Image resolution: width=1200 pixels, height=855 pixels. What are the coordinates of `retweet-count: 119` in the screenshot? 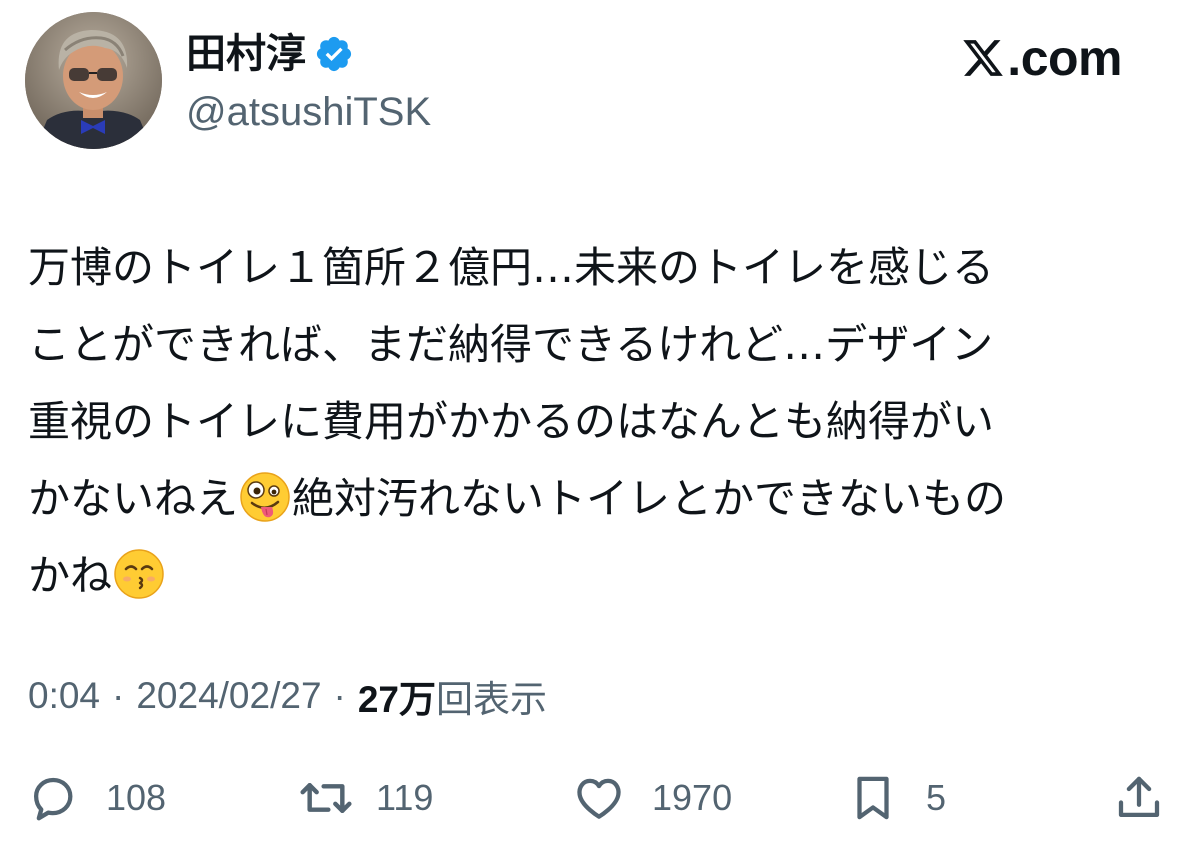 It's located at (405, 797).